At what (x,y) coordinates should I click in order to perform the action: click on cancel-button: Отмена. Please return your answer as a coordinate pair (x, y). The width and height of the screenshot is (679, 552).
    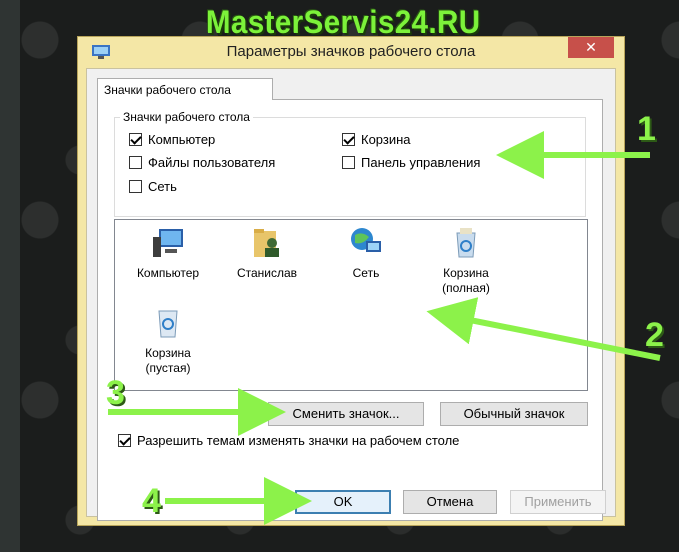
    Looking at the image, I should click on (450, 502).